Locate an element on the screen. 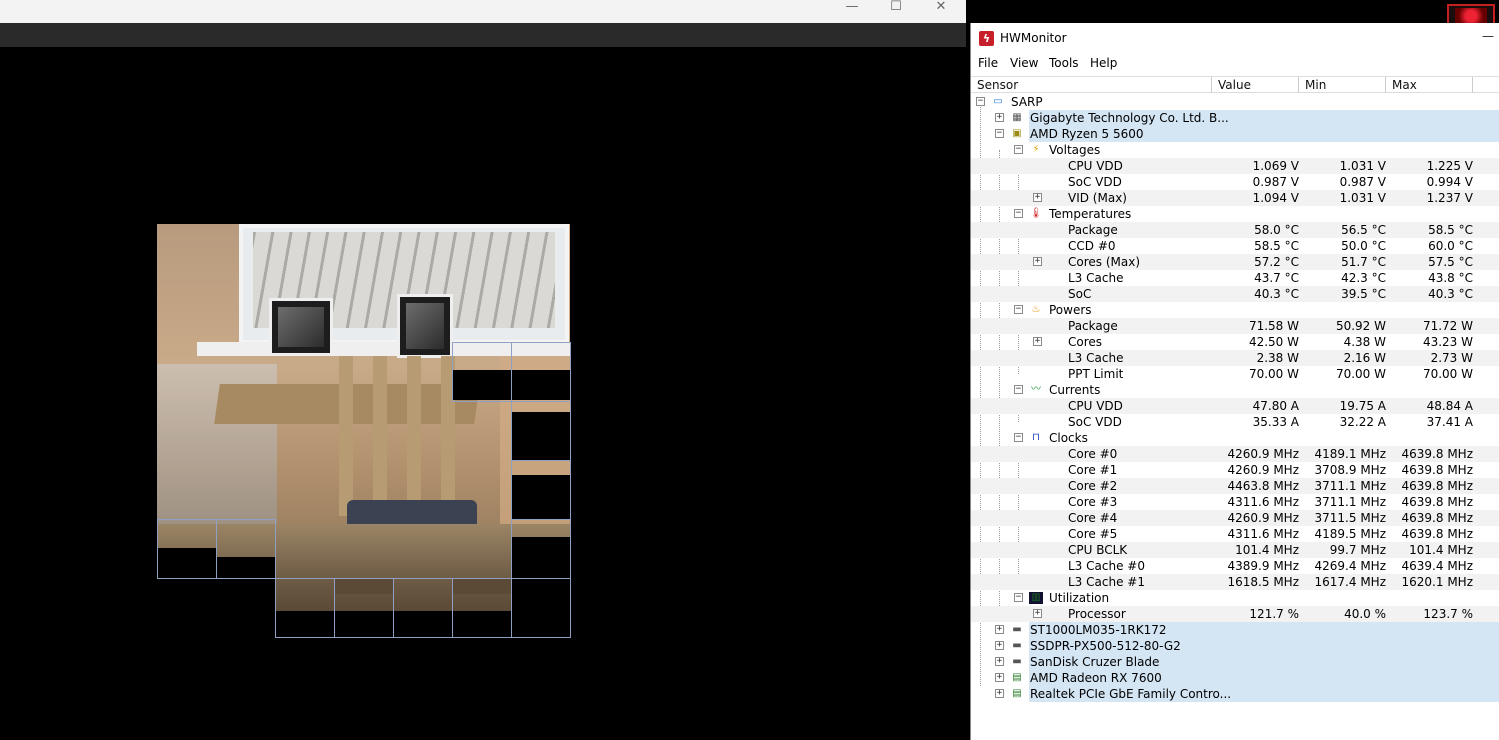  sensor-row: SoC VDD 0.987 V 0.987 V 0.994 V is located at coordinates (1235, 182).